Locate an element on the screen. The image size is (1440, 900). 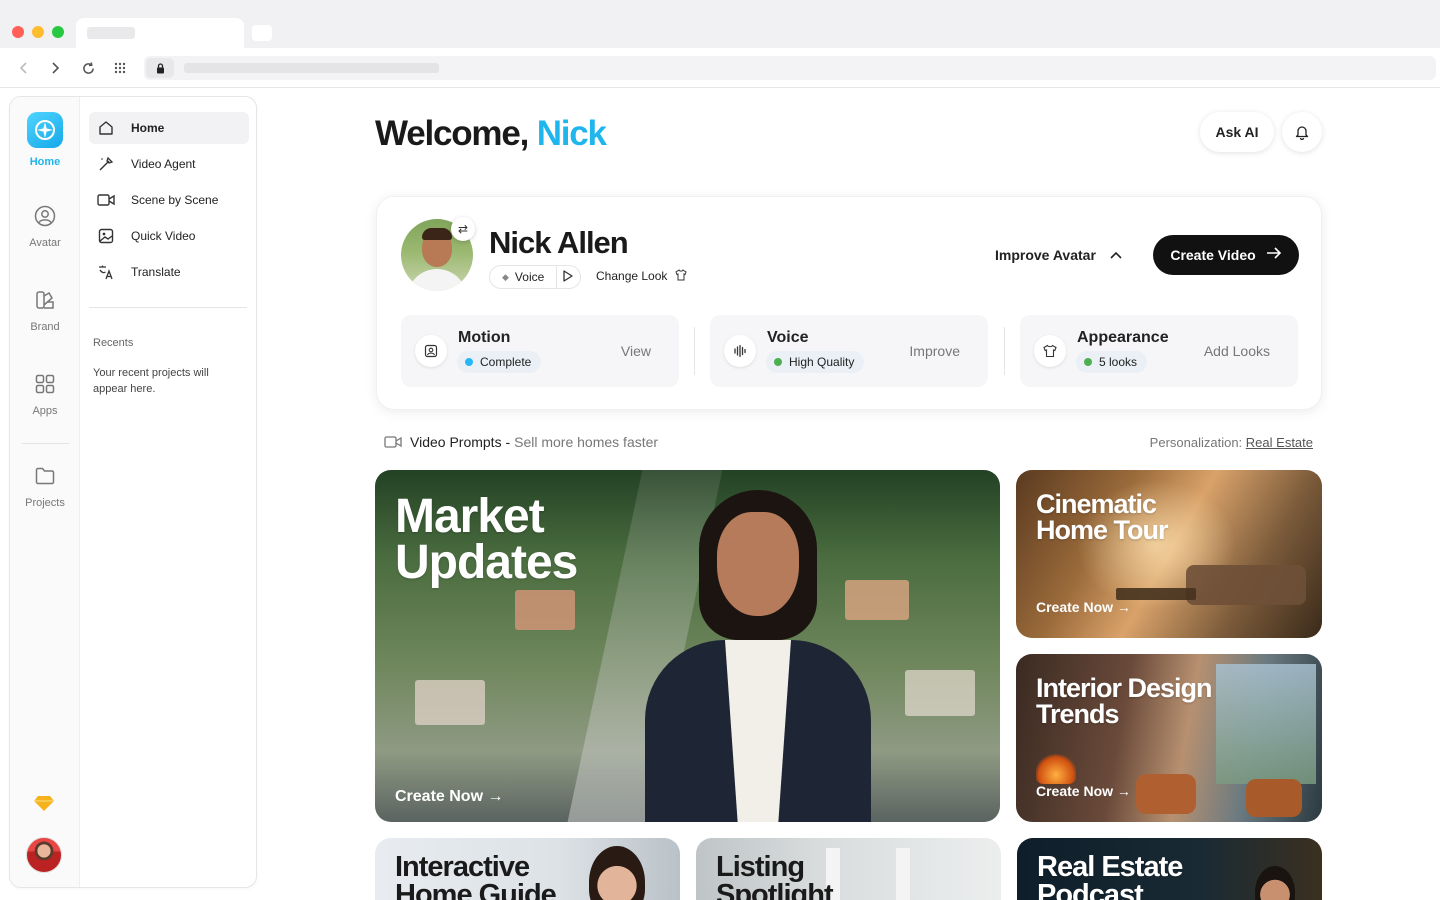
menu-item-label: Scene by Scene is located at coordinates (175, 200).